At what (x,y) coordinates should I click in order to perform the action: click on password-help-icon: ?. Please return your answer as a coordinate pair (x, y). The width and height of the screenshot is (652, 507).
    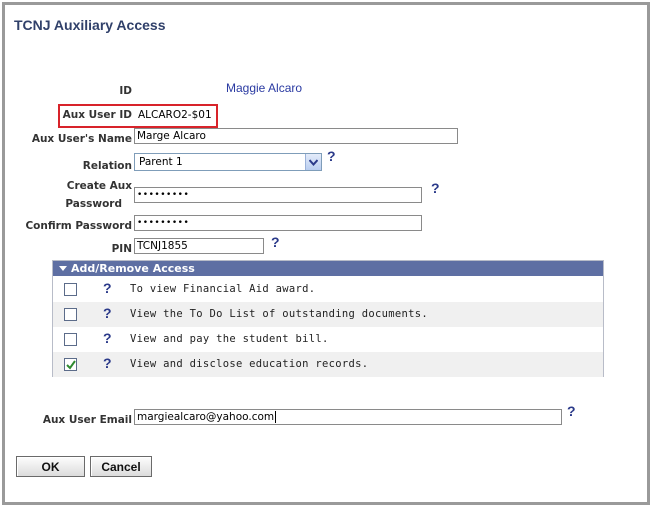
    Looking at the image, I should click on (435, 188).